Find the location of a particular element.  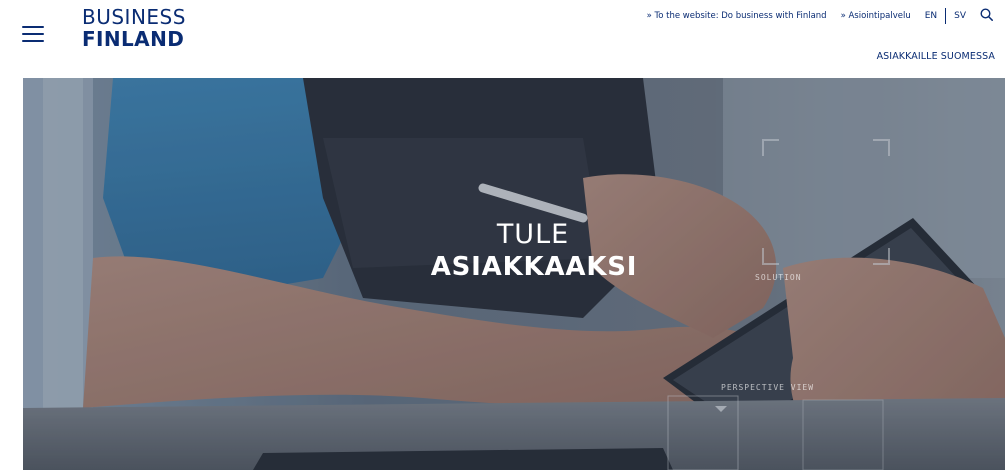

search-icon is located at coordinates (986, 14).